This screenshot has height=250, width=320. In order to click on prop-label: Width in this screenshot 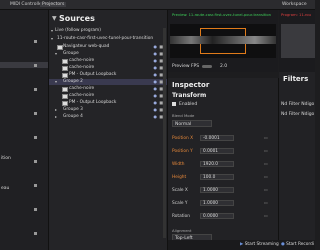, I will do `click(178, 164)`.